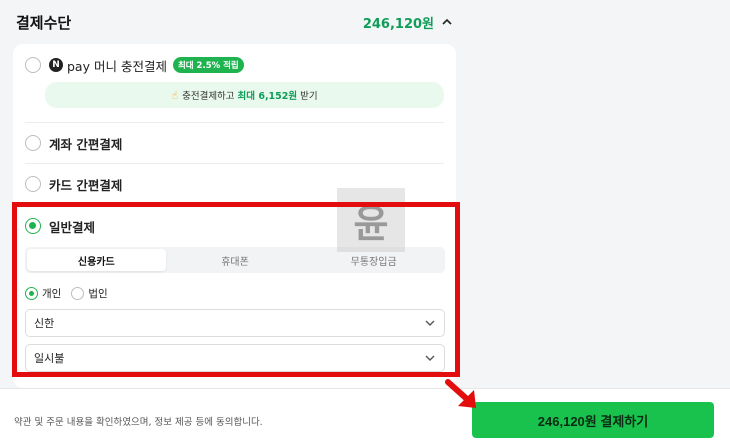 This screenshot has height=448, width=730. Describe the element at coordinates (447, 22) in the screenshot. I see `chevron-up-icon` at that location.